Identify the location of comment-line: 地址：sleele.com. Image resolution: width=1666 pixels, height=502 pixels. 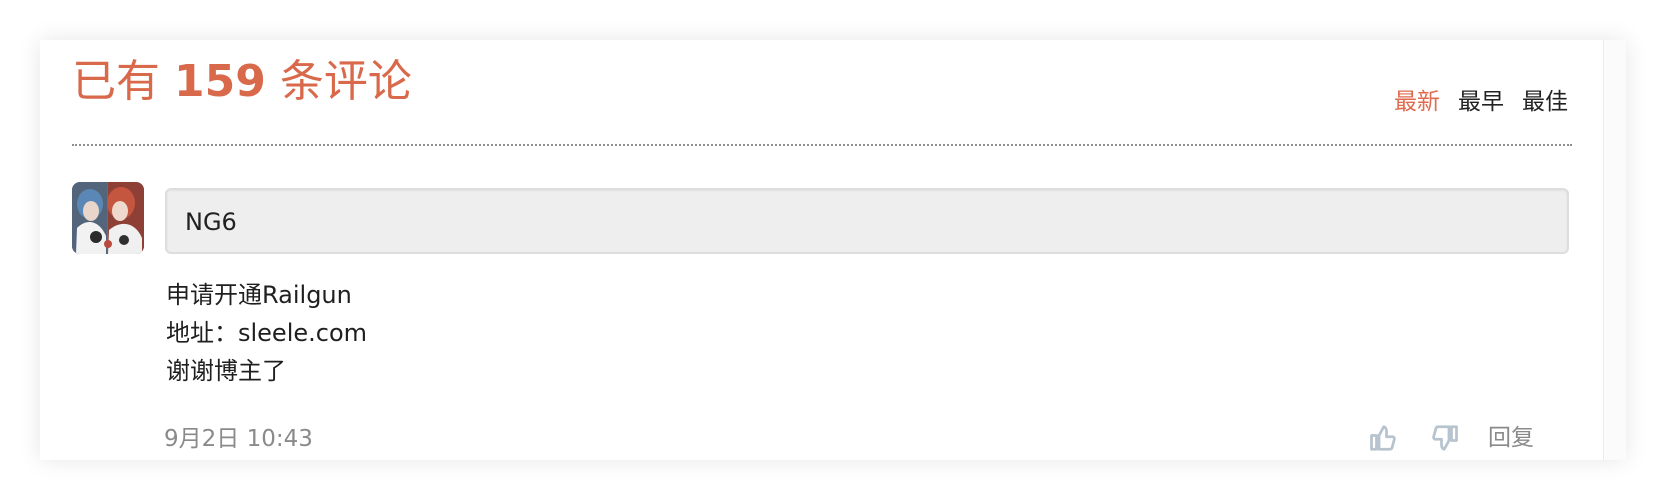
(267, 333).